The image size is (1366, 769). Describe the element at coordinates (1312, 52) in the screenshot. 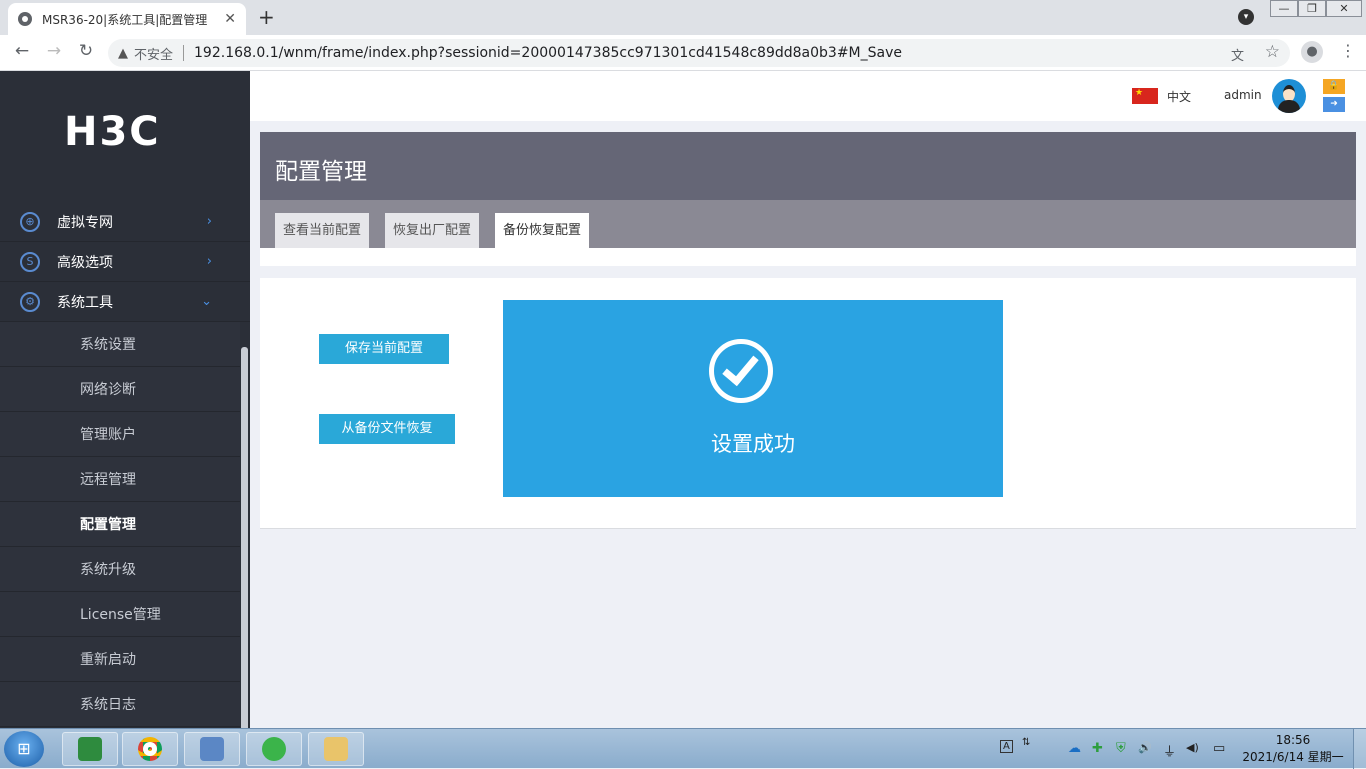

I see `profile-icon: ●` at that location.